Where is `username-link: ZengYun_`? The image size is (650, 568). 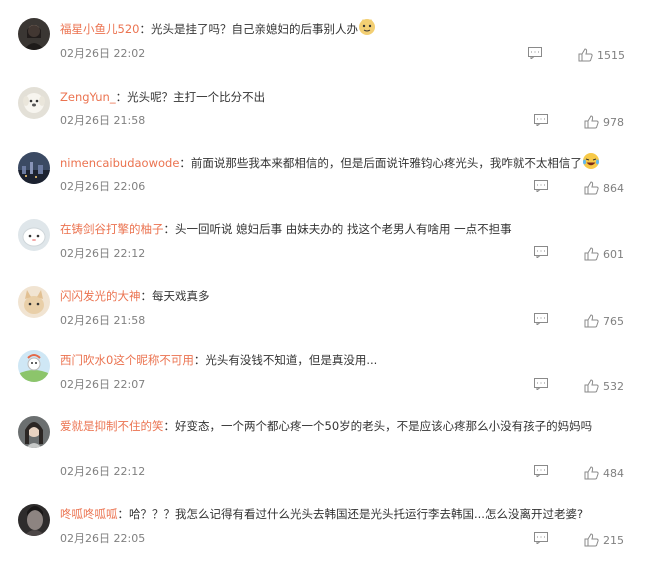
username-link: ZengYun_ is located at coordinates (88, 97).